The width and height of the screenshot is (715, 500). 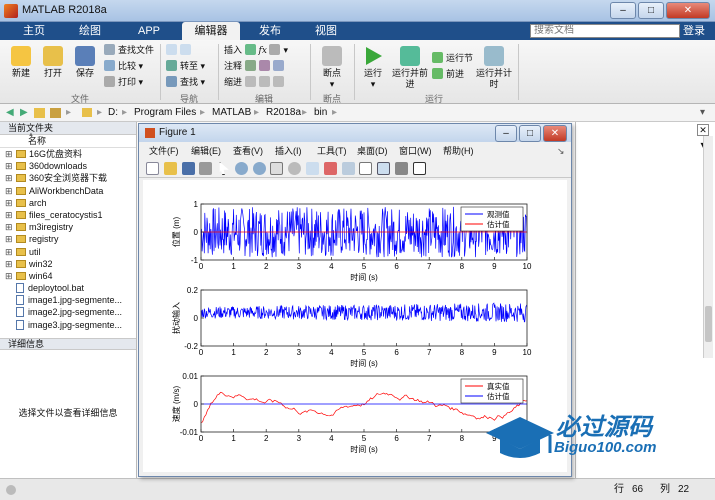 I want to click on file-list-item: ⊞ 360安全浏览器下载, so click(x=68, y=178).